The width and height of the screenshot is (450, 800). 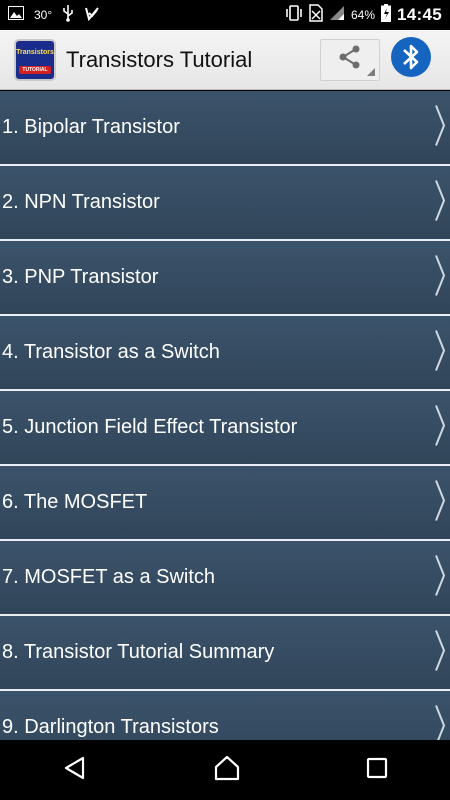 I want to click on temperature-text: 30°, so click(x=43, y=15).